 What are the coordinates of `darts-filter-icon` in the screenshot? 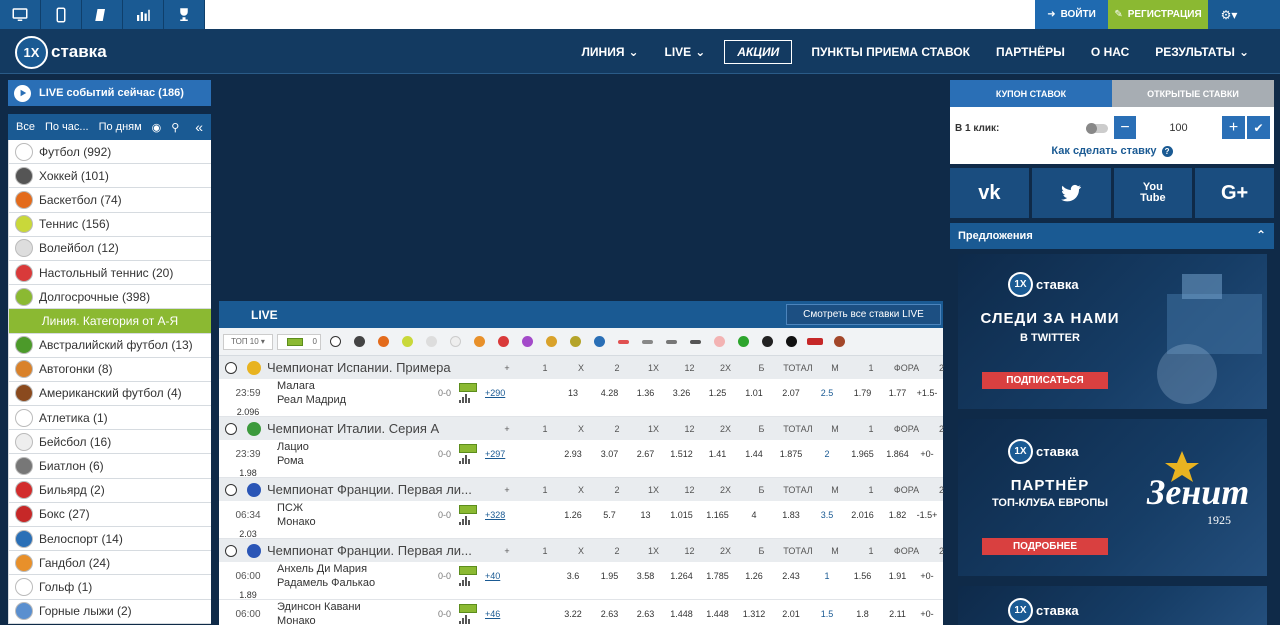 It's located at (623, 342).